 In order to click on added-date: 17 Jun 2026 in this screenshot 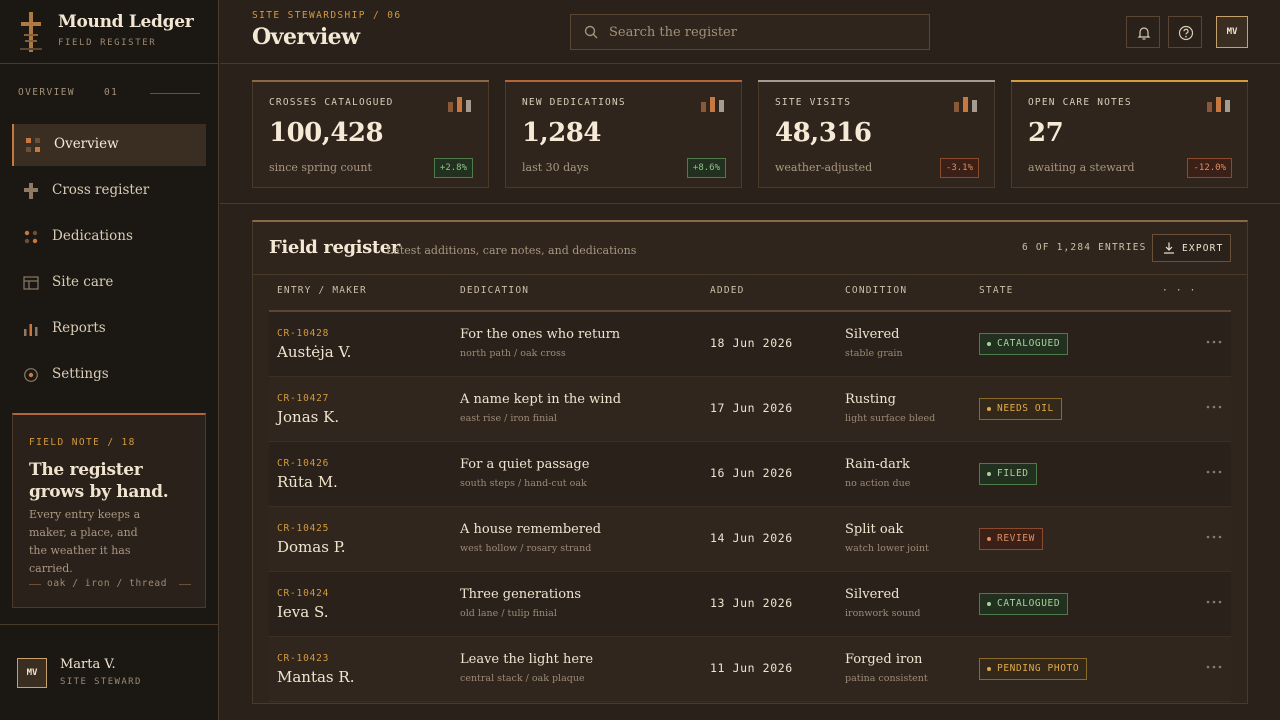, I will do `click(751, 408)`.